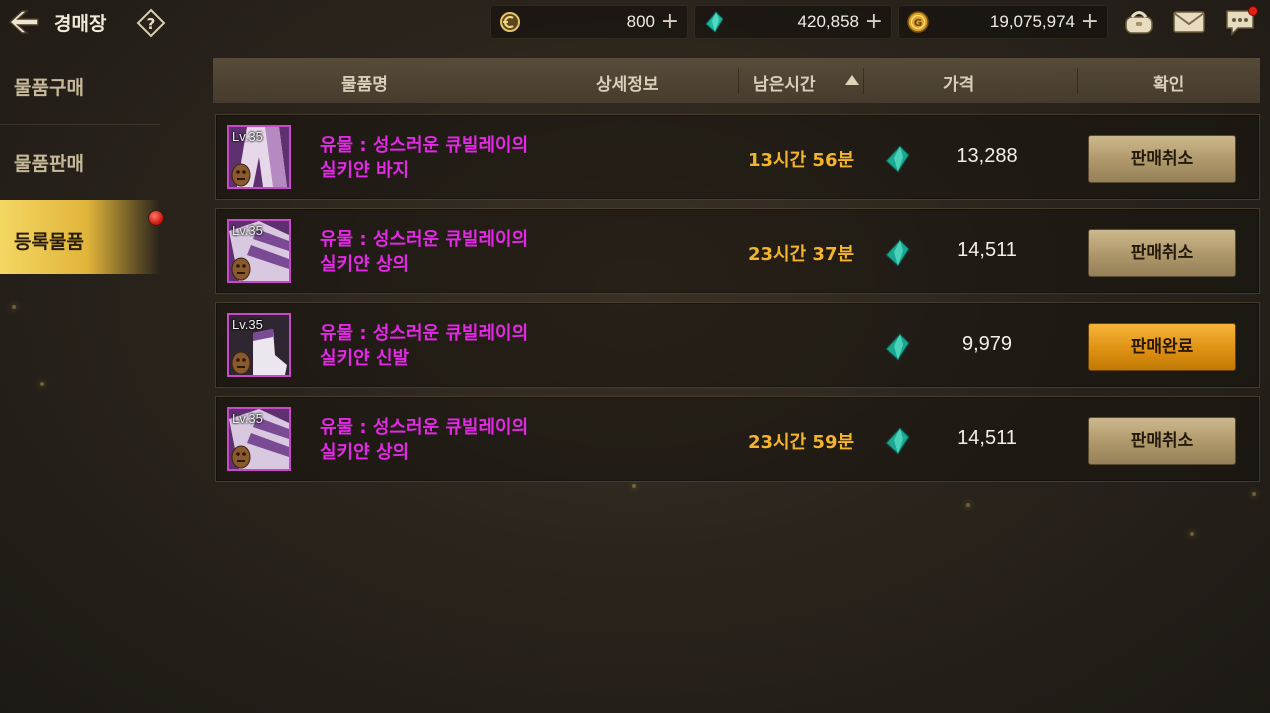 This screenshot has width=1270, height=713. I want to click on item-name-line2: 실키얀 신발, so click(365, 358).